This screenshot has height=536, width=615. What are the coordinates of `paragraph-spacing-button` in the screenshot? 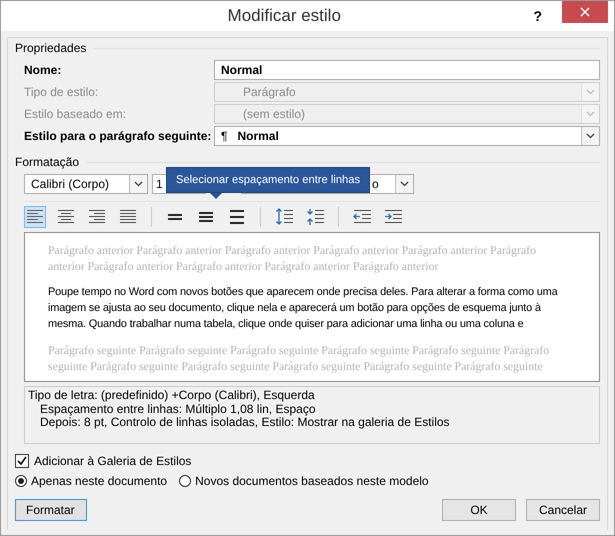 It's located at (315, 217).